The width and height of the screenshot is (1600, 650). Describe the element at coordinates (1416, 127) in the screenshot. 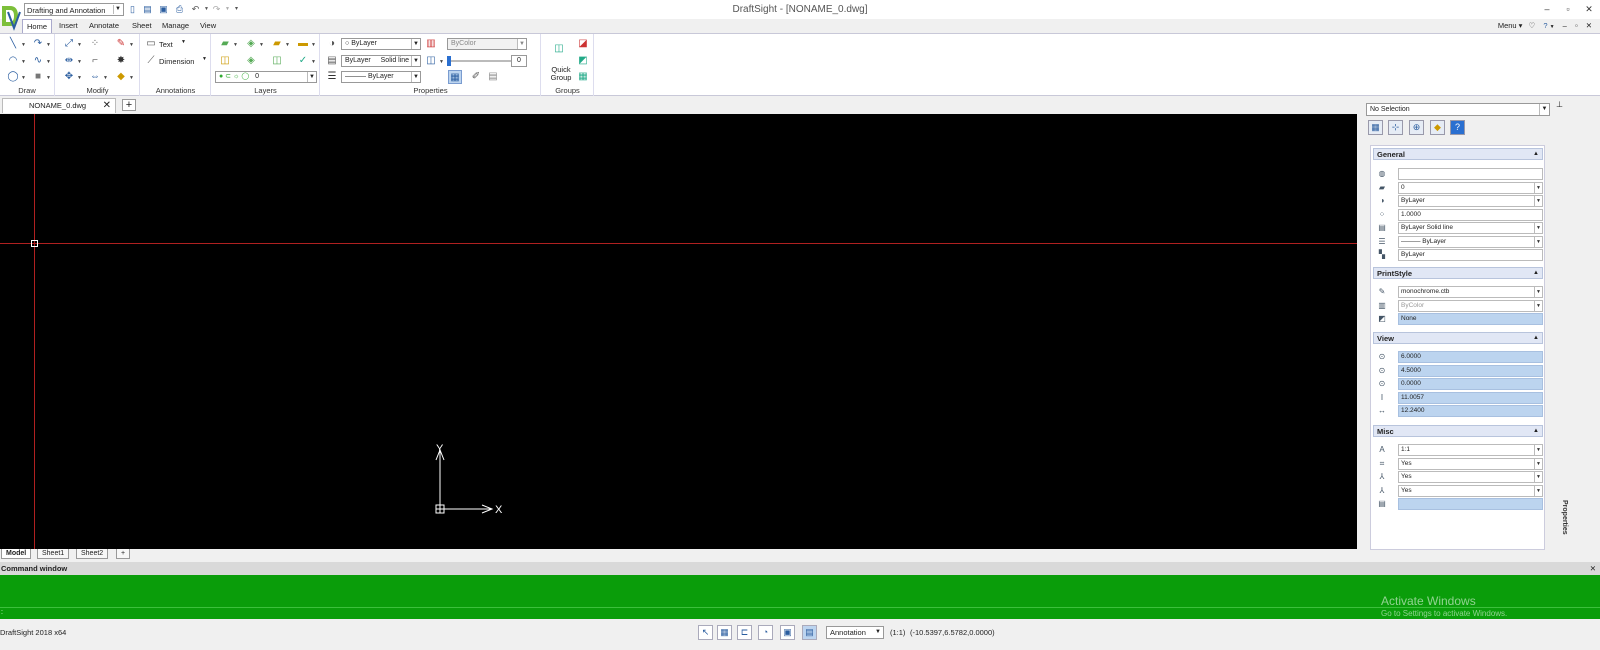

I see `zoom-selection-icon: ⊕` at that location.